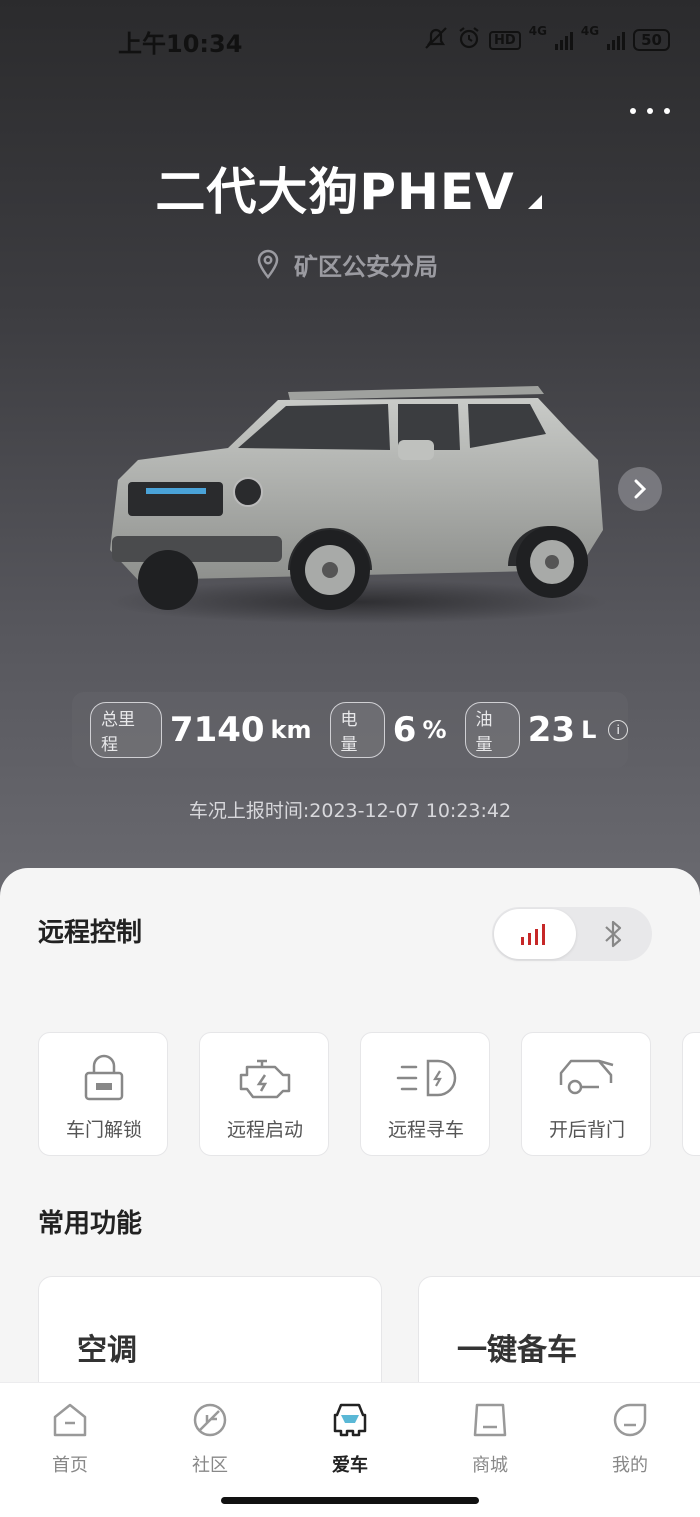 The height and width of the screenshot is (1517, 700). Describe the element at coordinates (490, 1438) in the screenshot. I see `tab-shop: 商城` at that location.